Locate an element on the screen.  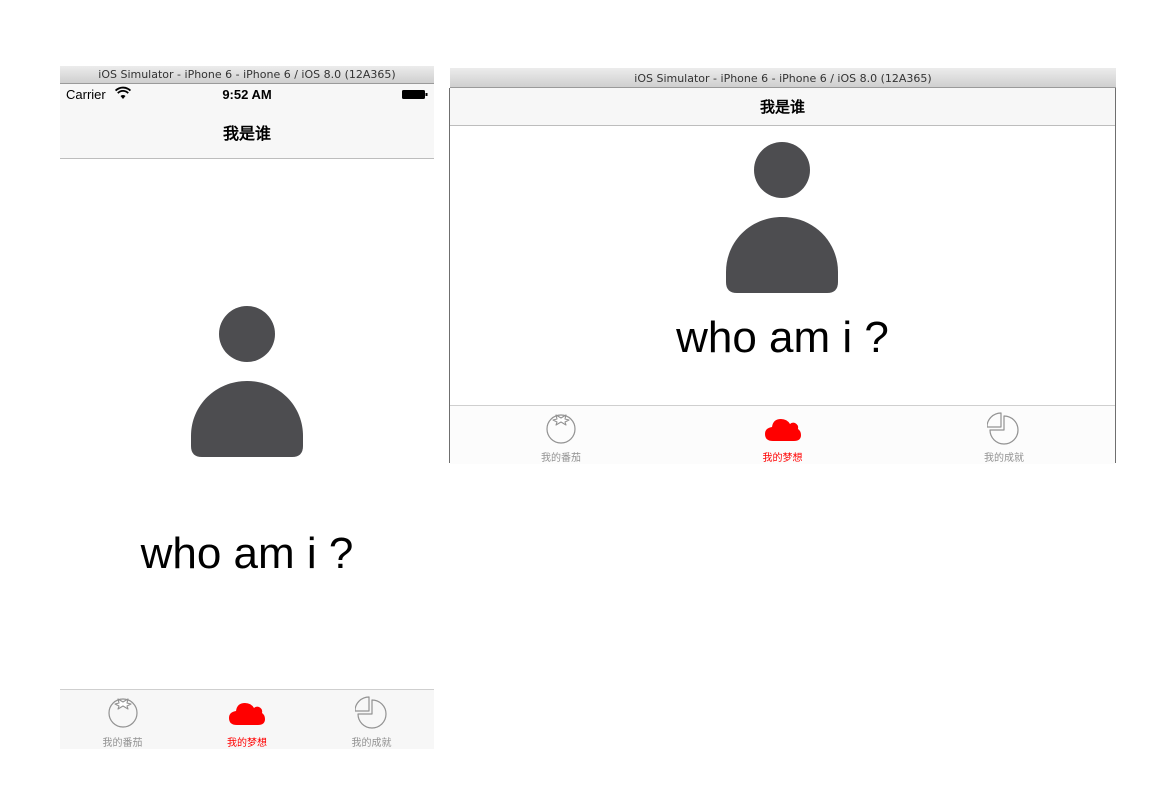
portrait-nav-bar: 我是谁 is located at coordinates (247, 132).